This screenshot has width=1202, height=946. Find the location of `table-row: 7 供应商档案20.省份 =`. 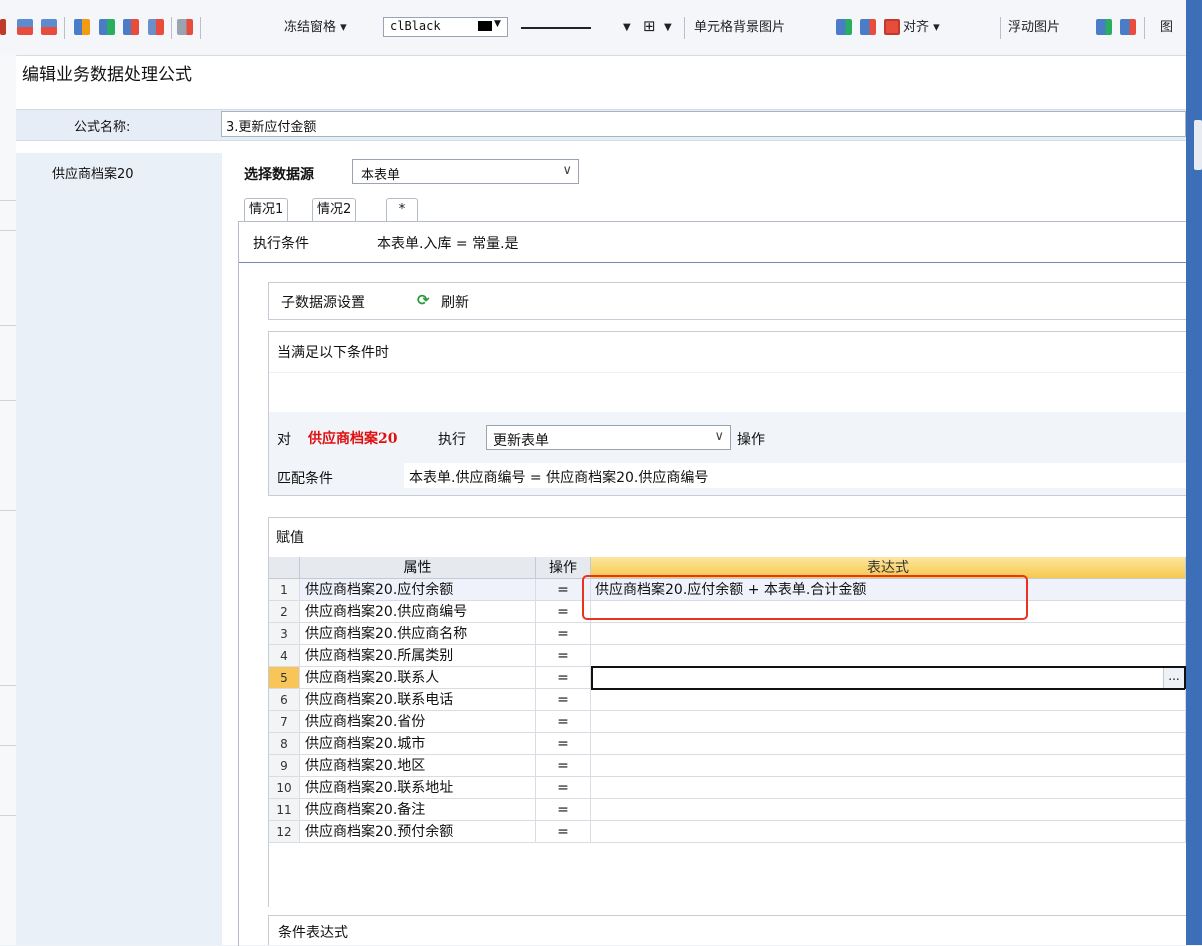

table-row: 7 供应商档案20.省份 = is located at coordinates (727, 722).